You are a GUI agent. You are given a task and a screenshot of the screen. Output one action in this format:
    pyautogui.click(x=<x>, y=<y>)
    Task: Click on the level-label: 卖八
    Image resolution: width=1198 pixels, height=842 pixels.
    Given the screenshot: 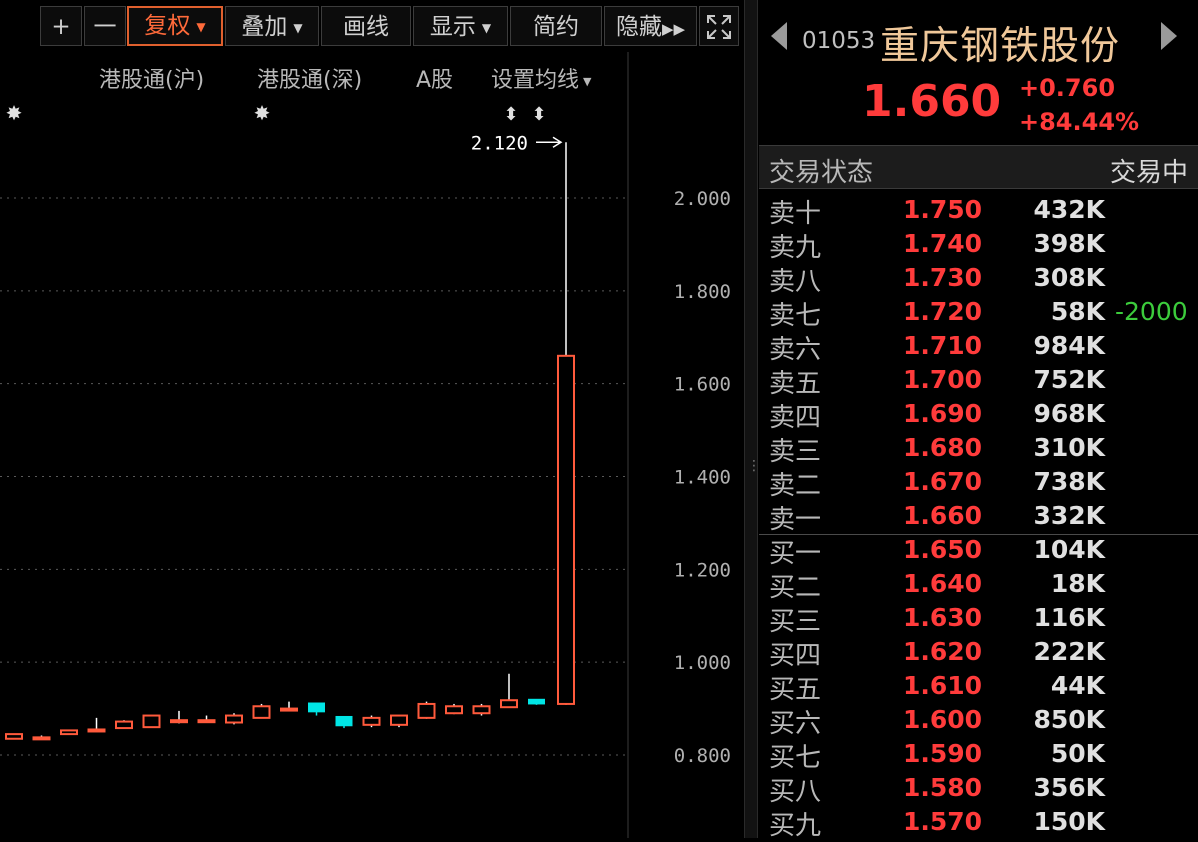 What is the action you would take?
    pyautogui.click(x=795, y=282)
    